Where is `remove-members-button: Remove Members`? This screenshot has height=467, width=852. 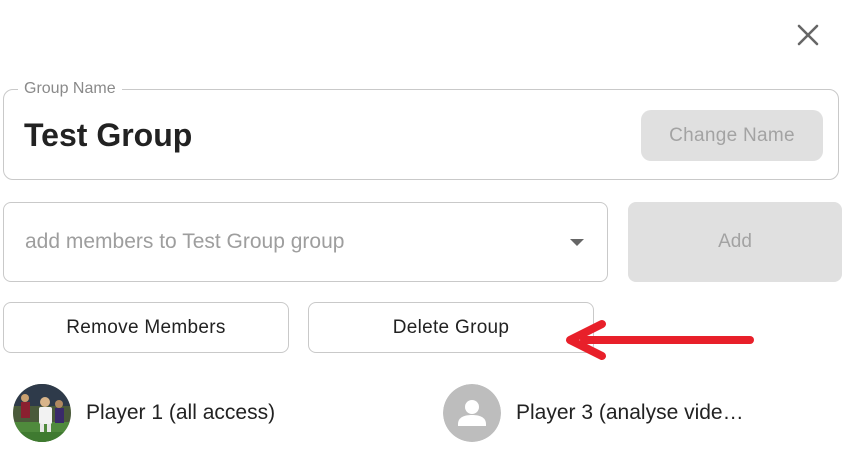
remove-members-button: Remove Members is located at coordinates (146, 327).